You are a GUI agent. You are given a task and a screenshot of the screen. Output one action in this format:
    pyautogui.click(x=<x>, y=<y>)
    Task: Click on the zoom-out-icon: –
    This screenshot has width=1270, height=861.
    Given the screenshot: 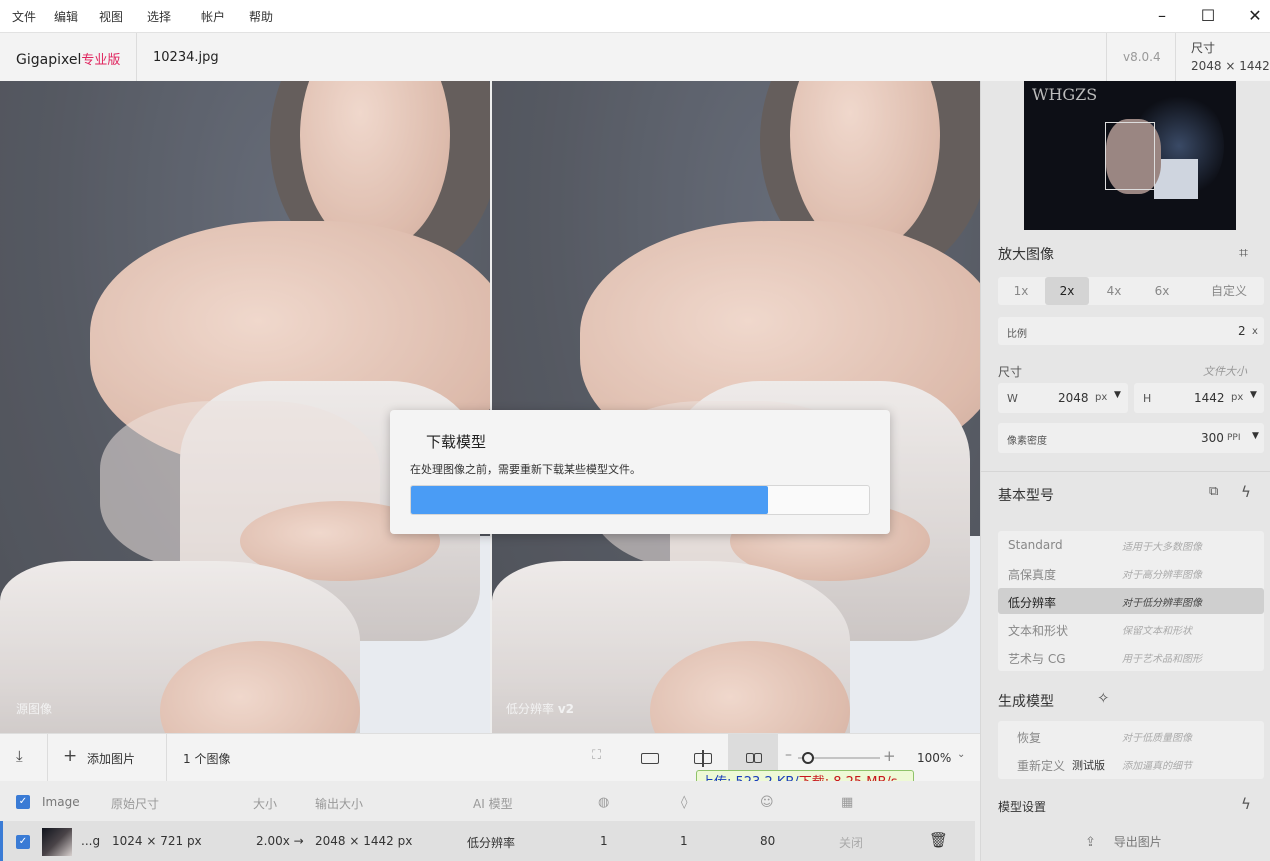 What is the action you would take?
    pyautogui.click(x=788, y=755)
    